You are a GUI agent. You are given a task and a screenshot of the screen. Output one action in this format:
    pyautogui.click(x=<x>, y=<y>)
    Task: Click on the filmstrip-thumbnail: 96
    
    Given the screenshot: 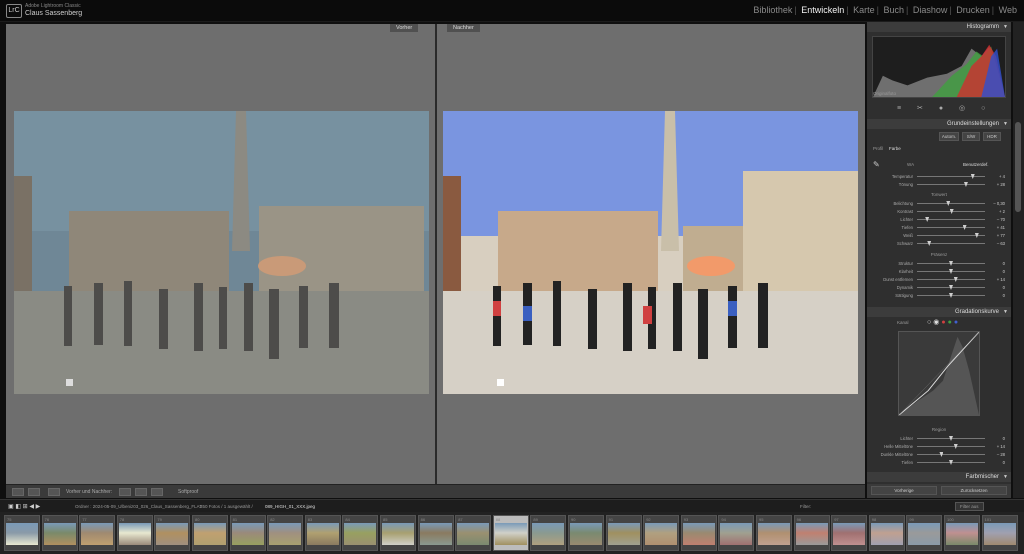 What is the action you would take?
    pyautogui.click(x=811, y=533)
    